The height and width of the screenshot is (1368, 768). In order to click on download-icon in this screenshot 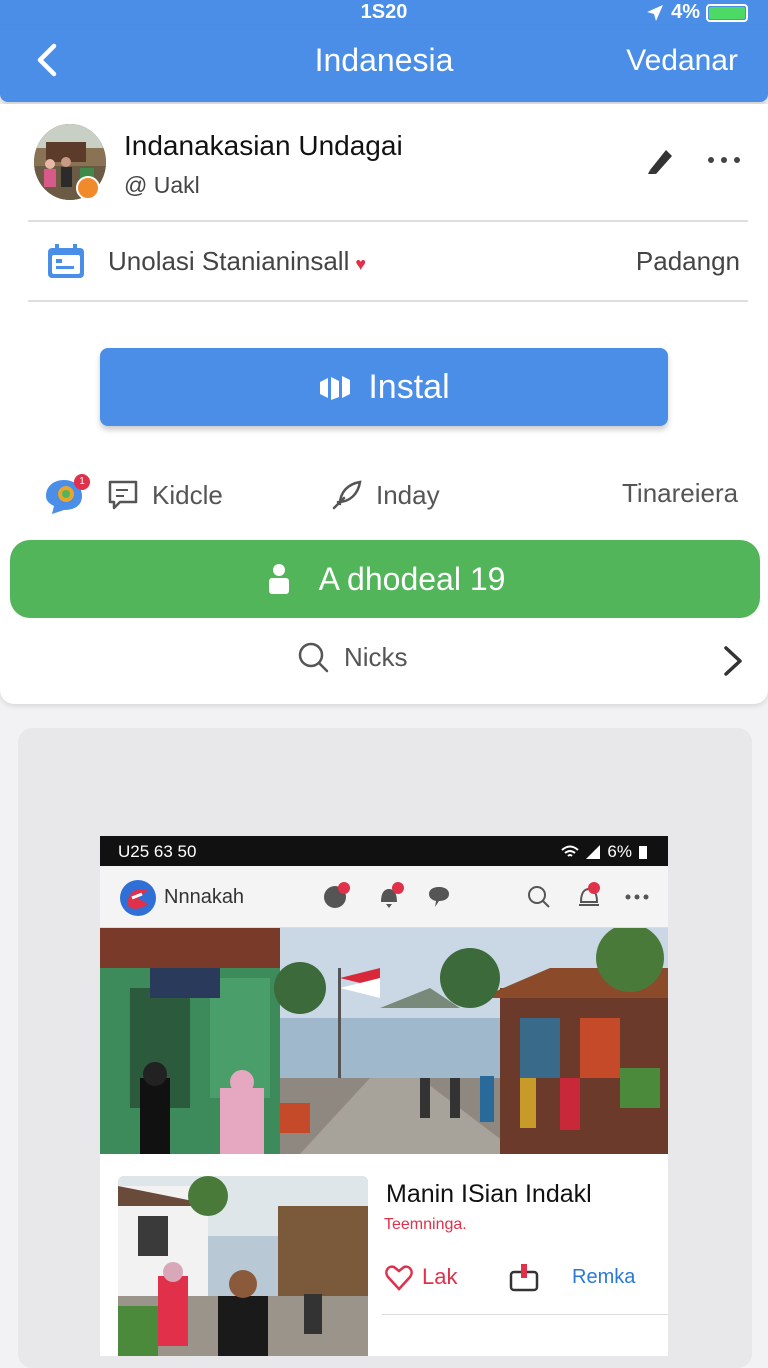, I will do `click(524, 1278)`.